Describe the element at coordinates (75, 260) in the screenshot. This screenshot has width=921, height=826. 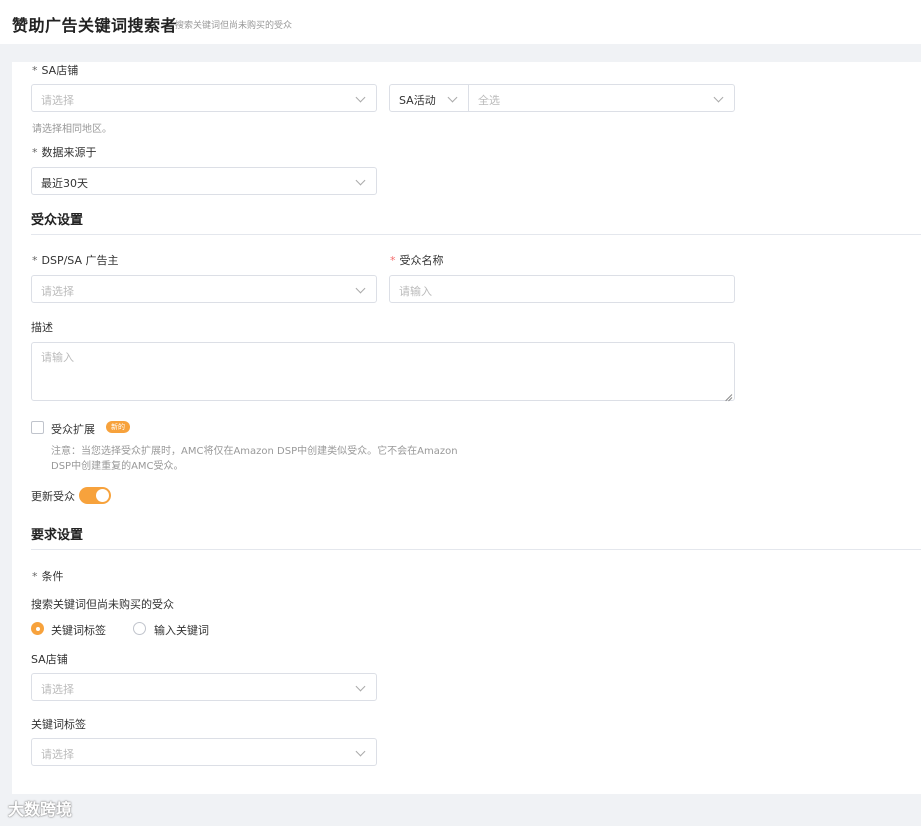
I see `advertiser-label: * DSP/SA 广告主` at that location.